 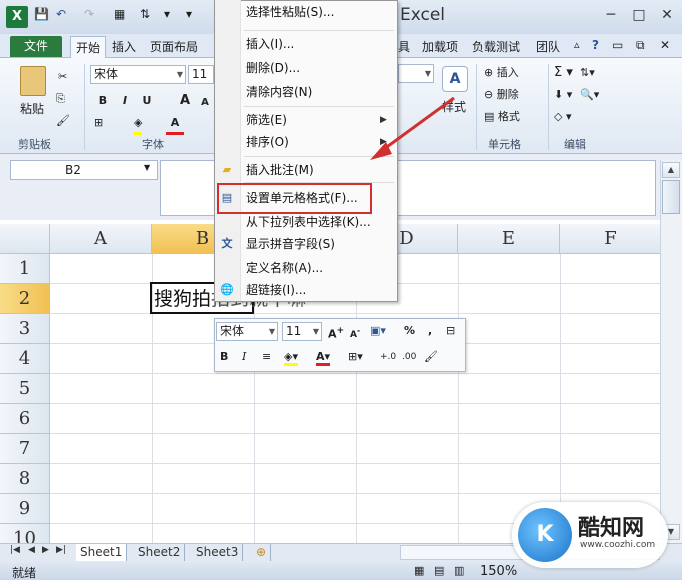 What do you see at coordinates (25, 479) in the screenshot?
I see `row-header: 8` at bounding box center [25, 479].